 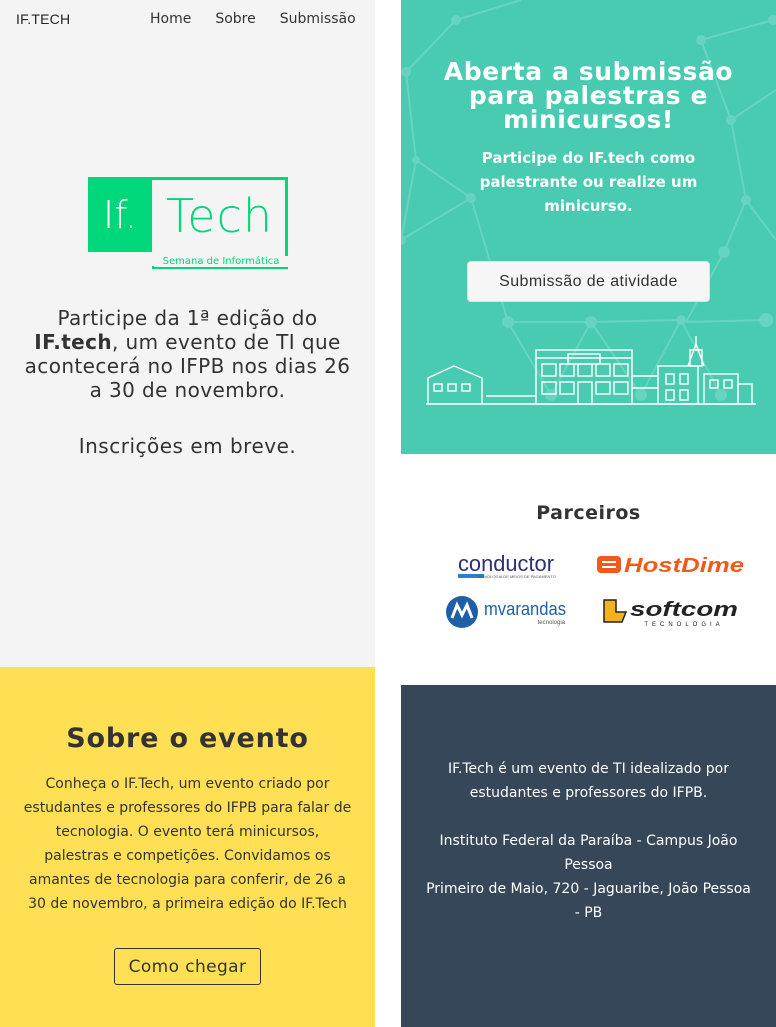 I want to click on parceiros-title: Parceiros, so click(x=588, y=513).